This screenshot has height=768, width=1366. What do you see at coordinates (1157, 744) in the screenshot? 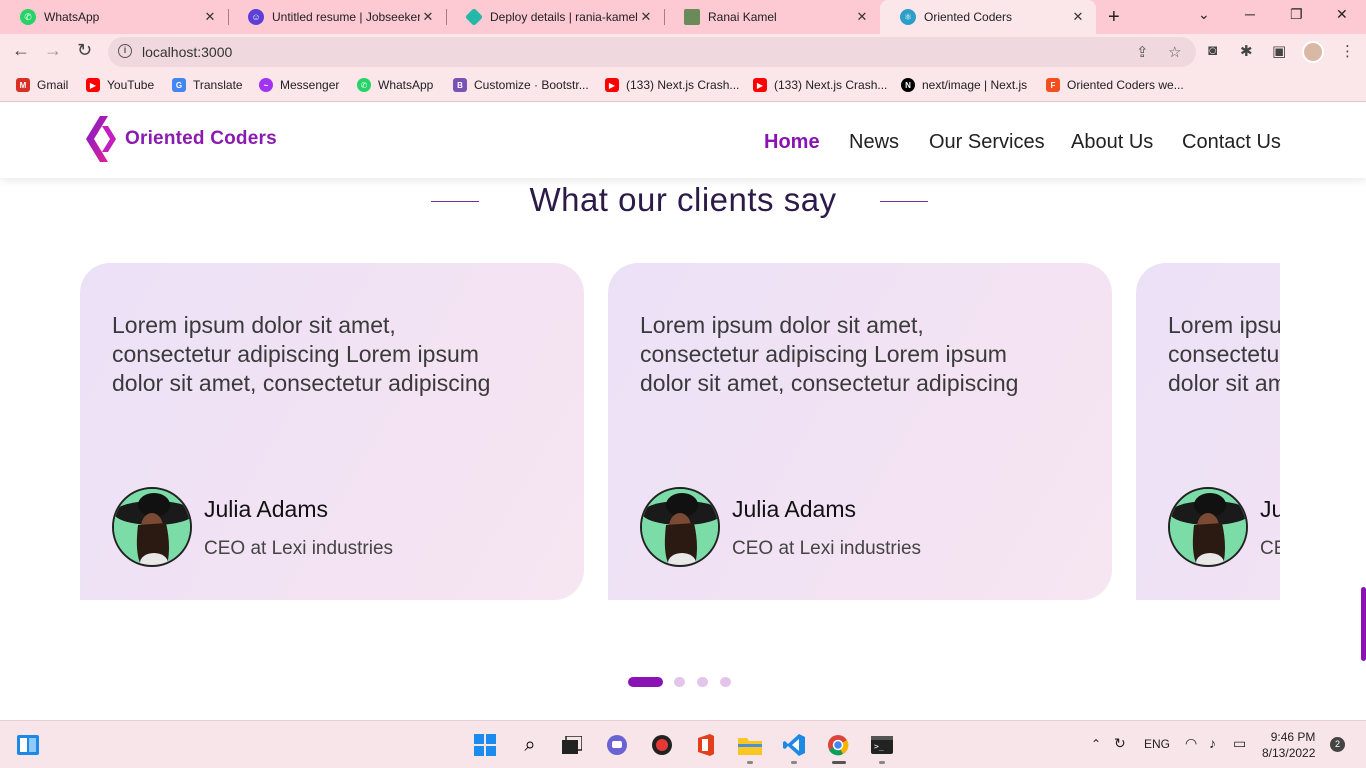
I see `language-indicator: ENG` at bounding box center [1157, 744].